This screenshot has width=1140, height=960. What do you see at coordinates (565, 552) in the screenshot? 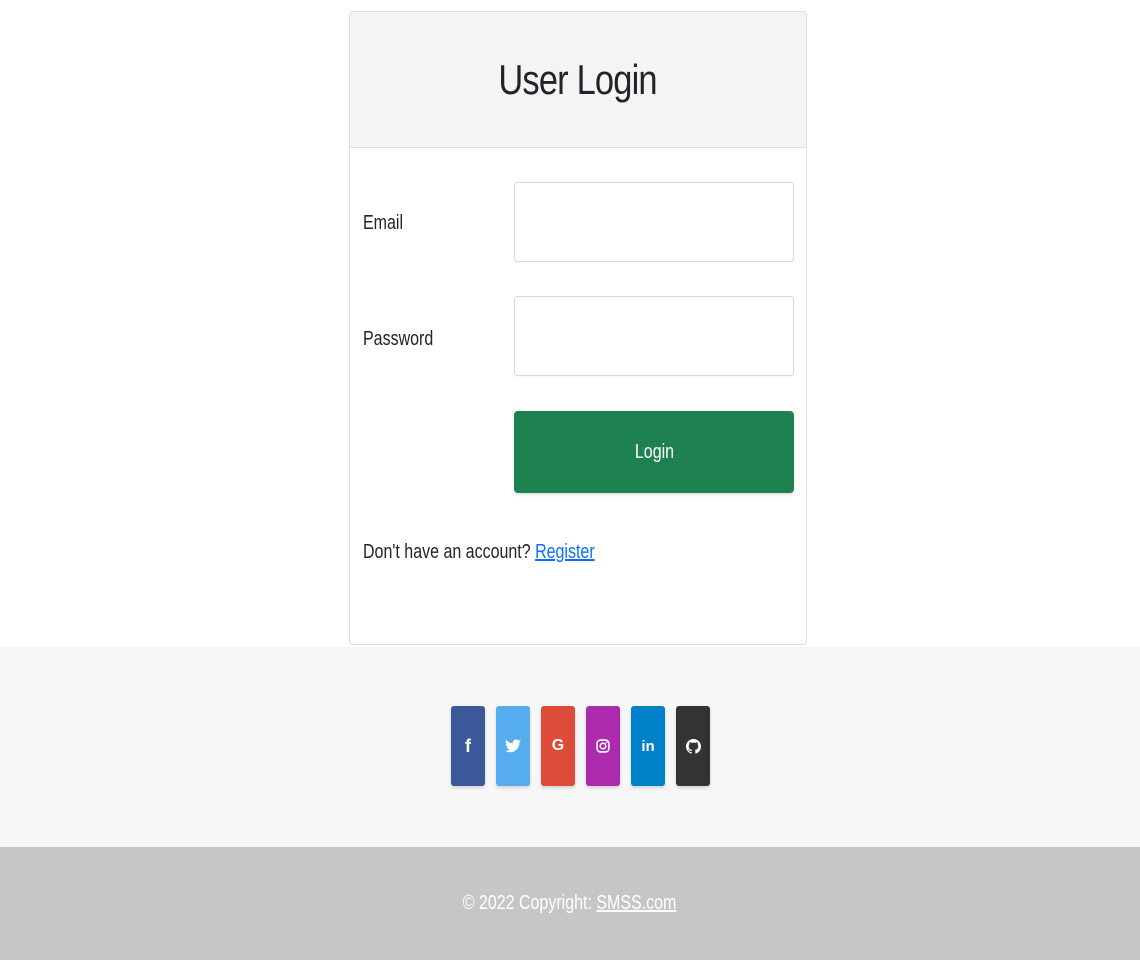
I see `register-link: Register` at bounding box center [565, 552].